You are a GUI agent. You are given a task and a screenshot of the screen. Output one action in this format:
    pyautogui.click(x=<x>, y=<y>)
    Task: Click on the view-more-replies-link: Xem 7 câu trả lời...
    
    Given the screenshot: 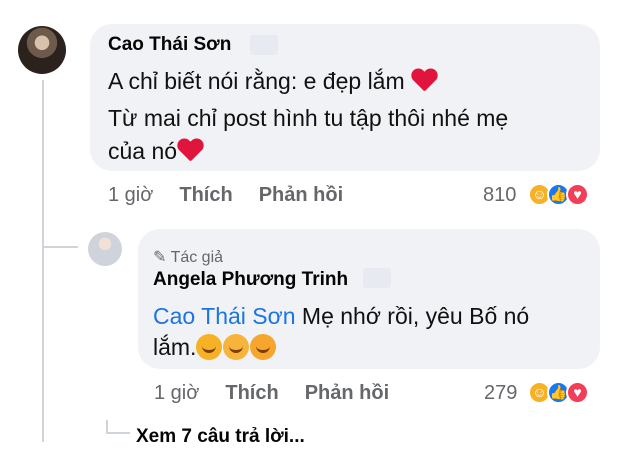 What is the action you would take?
    pyautogui.click(x=220, y=437)
    